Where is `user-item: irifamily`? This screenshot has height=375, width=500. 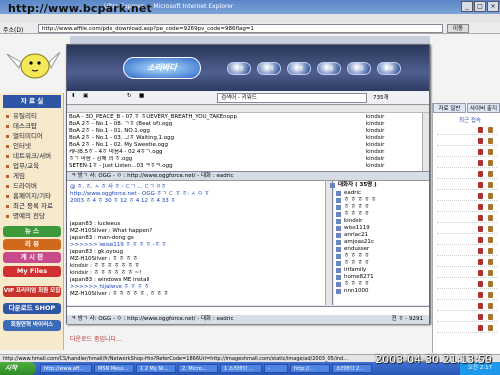
user-item: irifamily is located at coordinates (350, 270).